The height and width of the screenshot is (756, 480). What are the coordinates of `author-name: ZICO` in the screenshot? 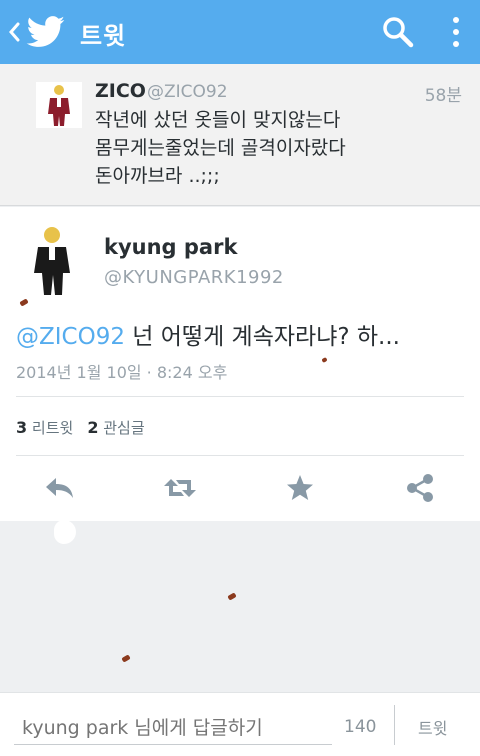 It's located at (120, 91).